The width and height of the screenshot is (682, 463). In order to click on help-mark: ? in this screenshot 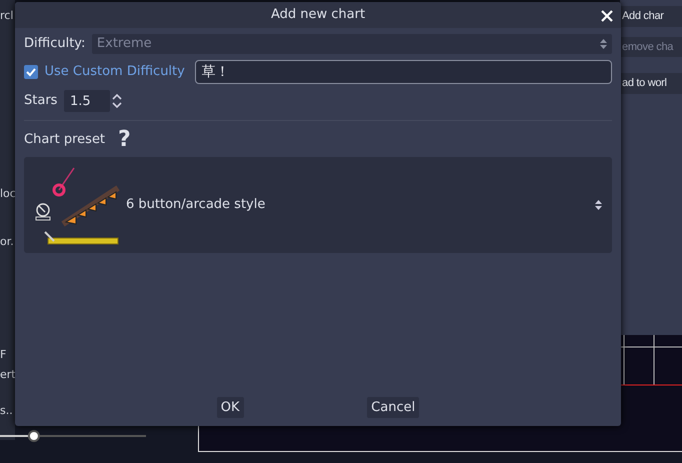, I will do `click(124, 140)`.